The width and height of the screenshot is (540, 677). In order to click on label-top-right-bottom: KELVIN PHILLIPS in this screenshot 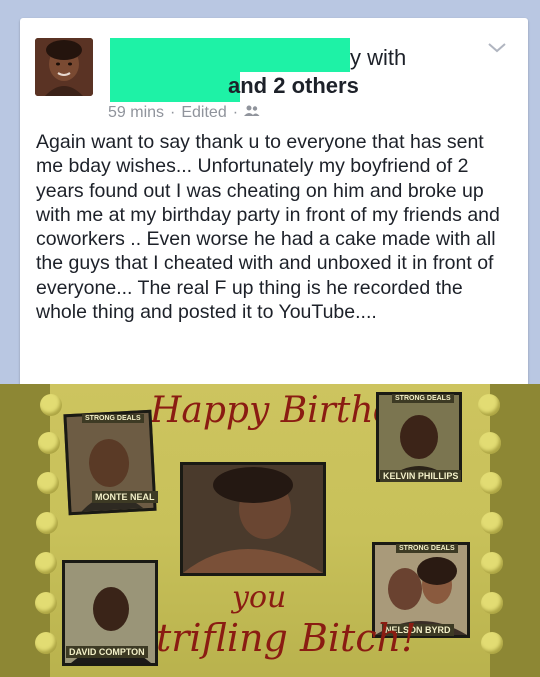, I will do `click(421, 476)`.